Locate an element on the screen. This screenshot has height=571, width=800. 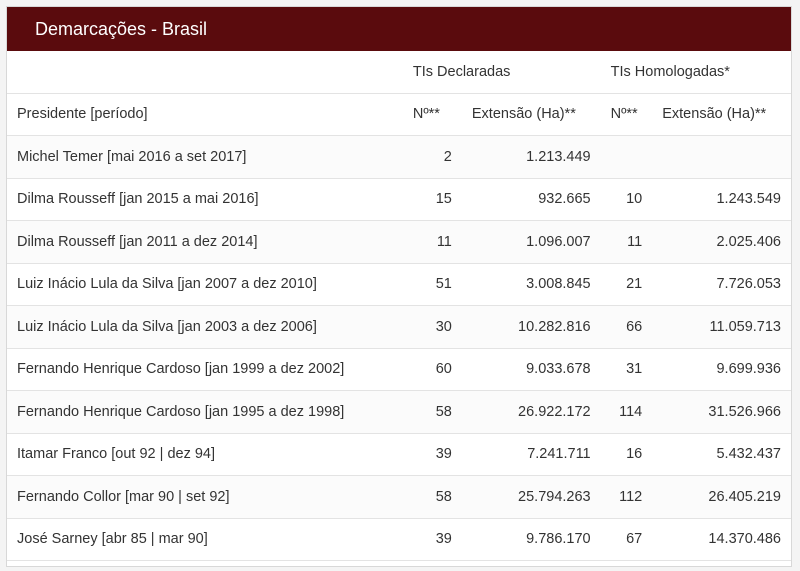
cell-president: Dilma Rousseff [jan 2015 a mai 2016] is located at coordinates (205, 199).